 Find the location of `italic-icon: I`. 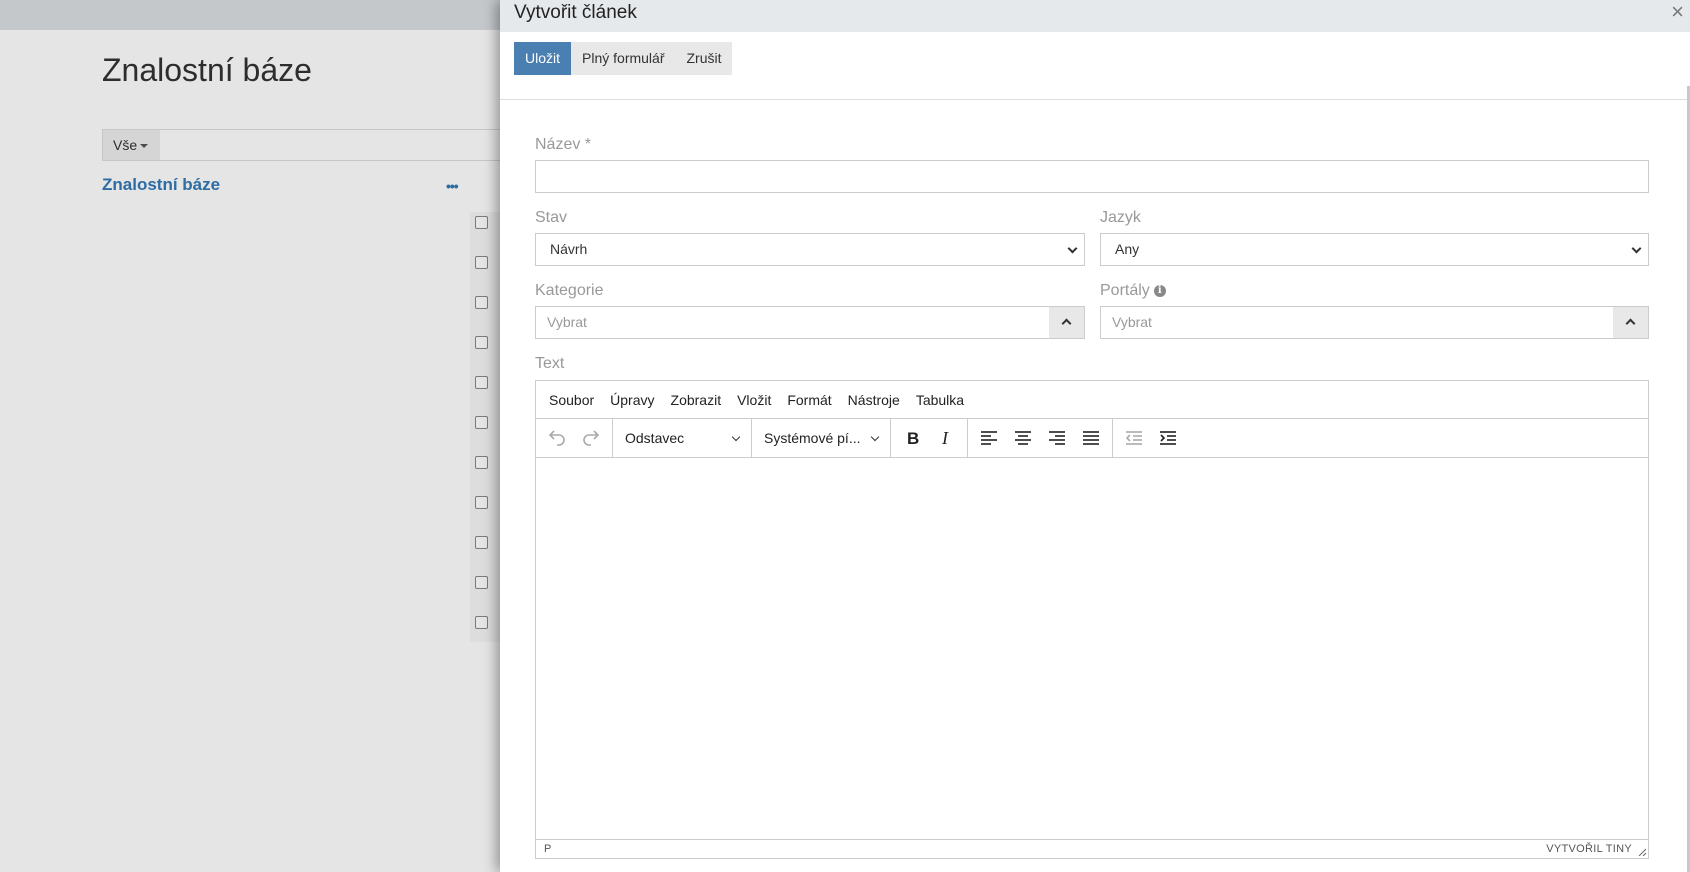

italic-icon: I is located at coordinates (945, 438).